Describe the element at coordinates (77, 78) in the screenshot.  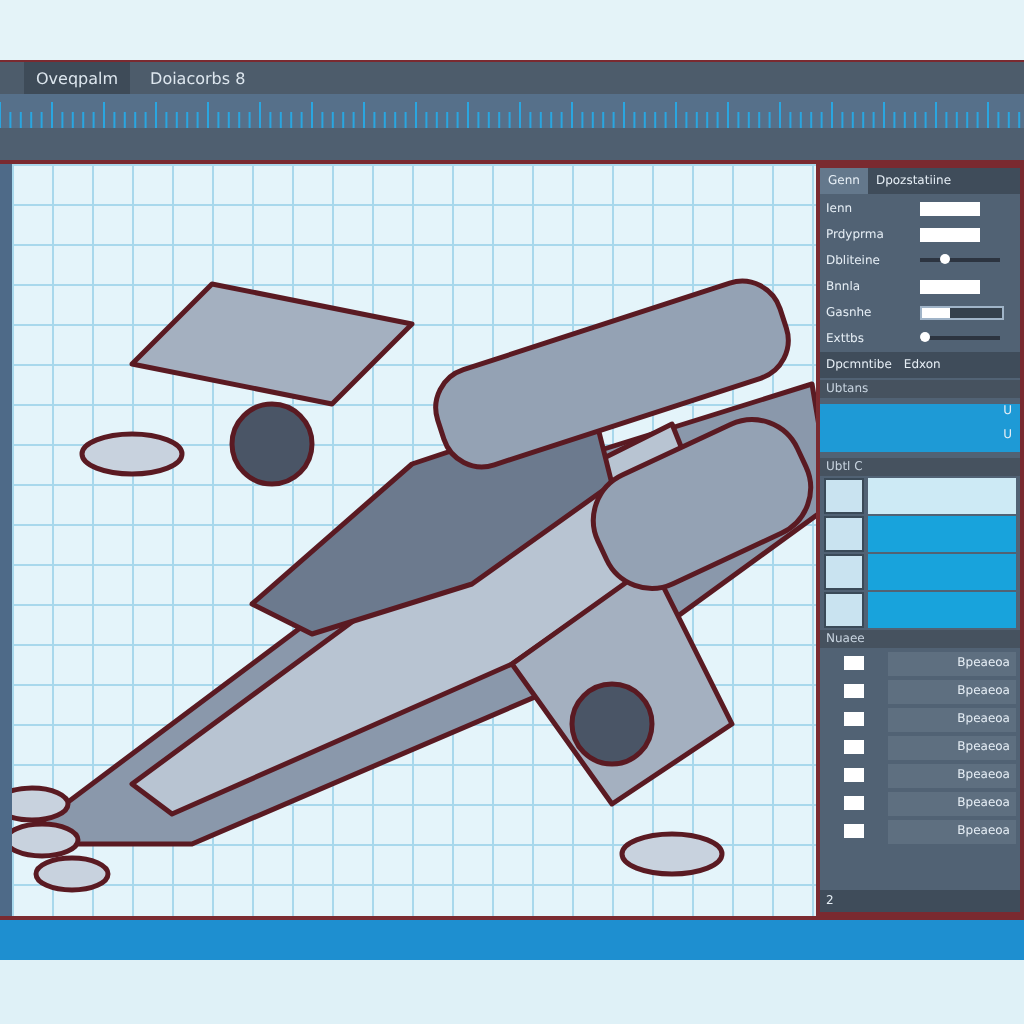
I see `document-tab: Oveqpalm` at that location.